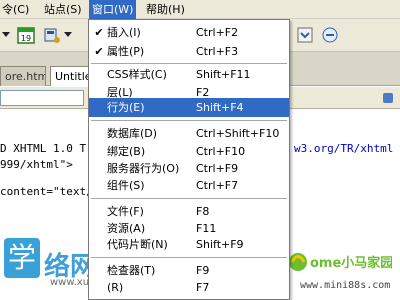  I want to click on menu-command: 令(C), so click(15, 9).